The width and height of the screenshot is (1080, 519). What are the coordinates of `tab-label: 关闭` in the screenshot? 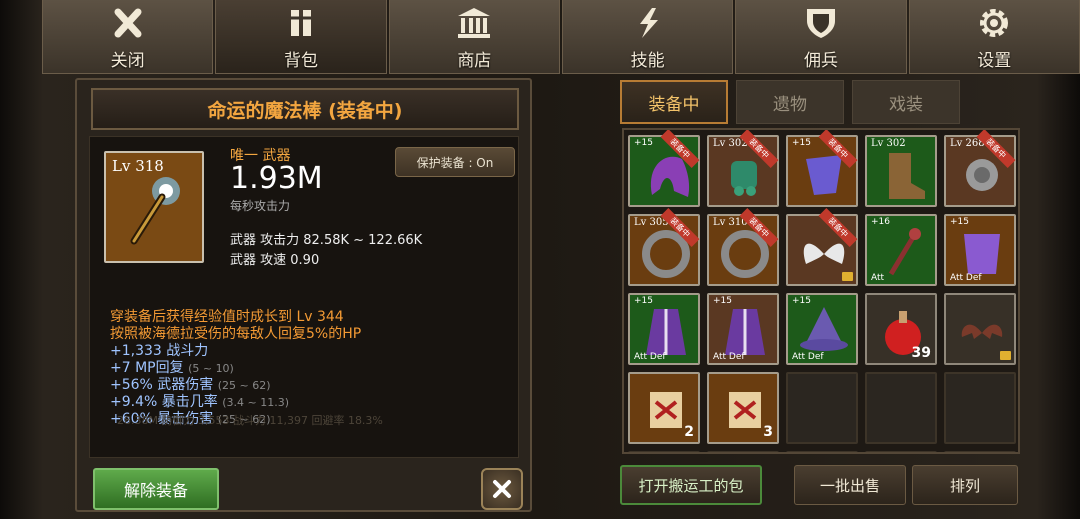 It's located at (127, 61).